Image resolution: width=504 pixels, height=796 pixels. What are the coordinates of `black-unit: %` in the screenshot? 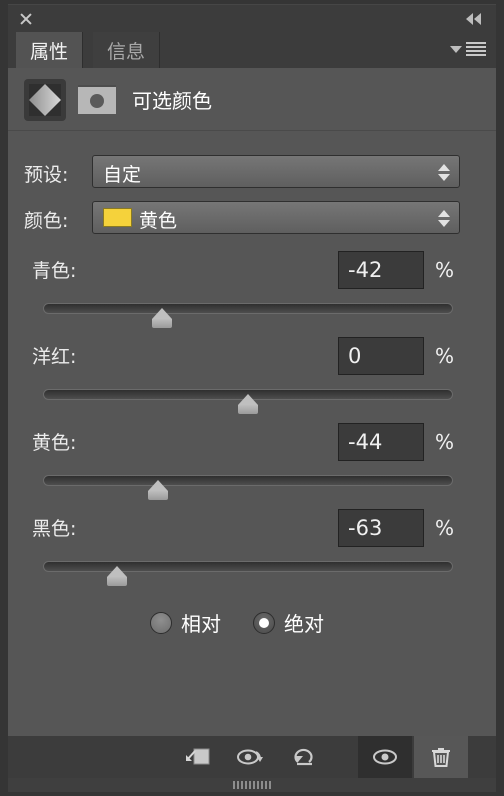 It's located at (445, 528).